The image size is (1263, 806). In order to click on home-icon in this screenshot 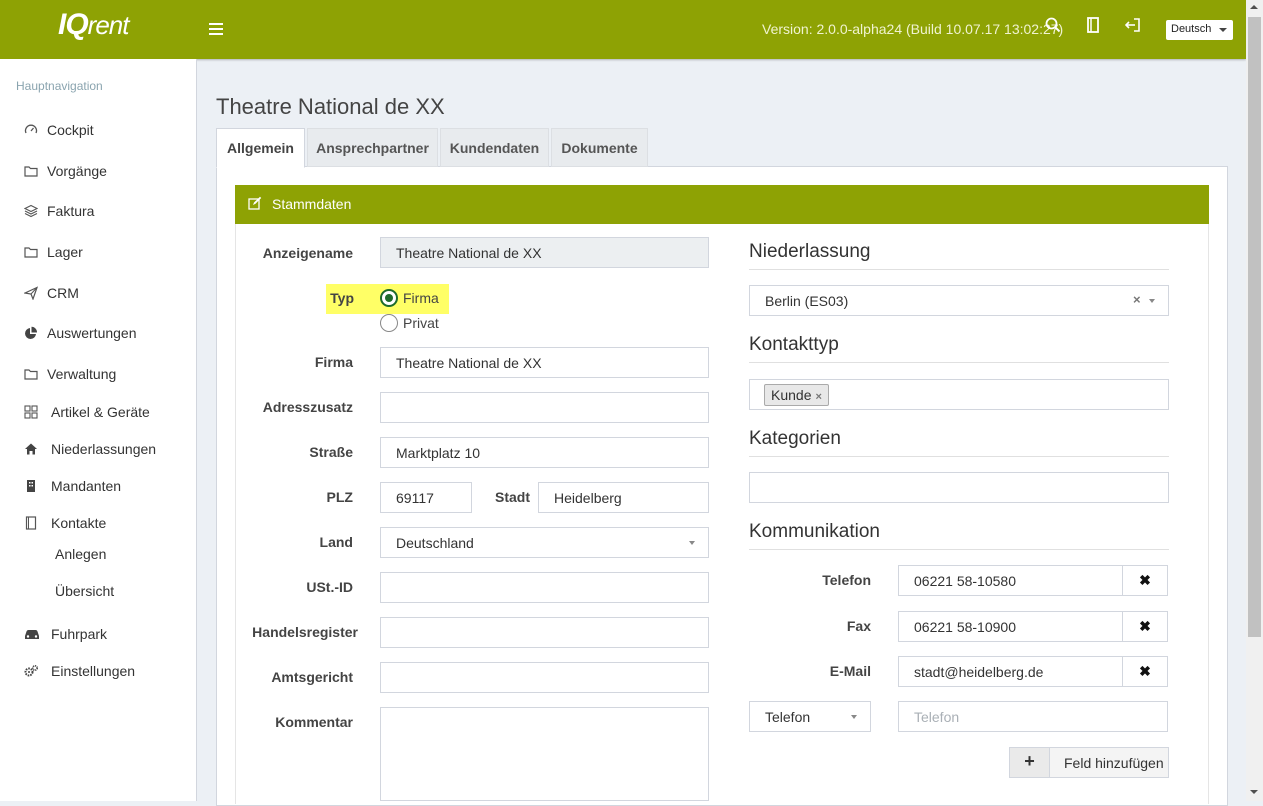, I will do `click(31, 449)`.